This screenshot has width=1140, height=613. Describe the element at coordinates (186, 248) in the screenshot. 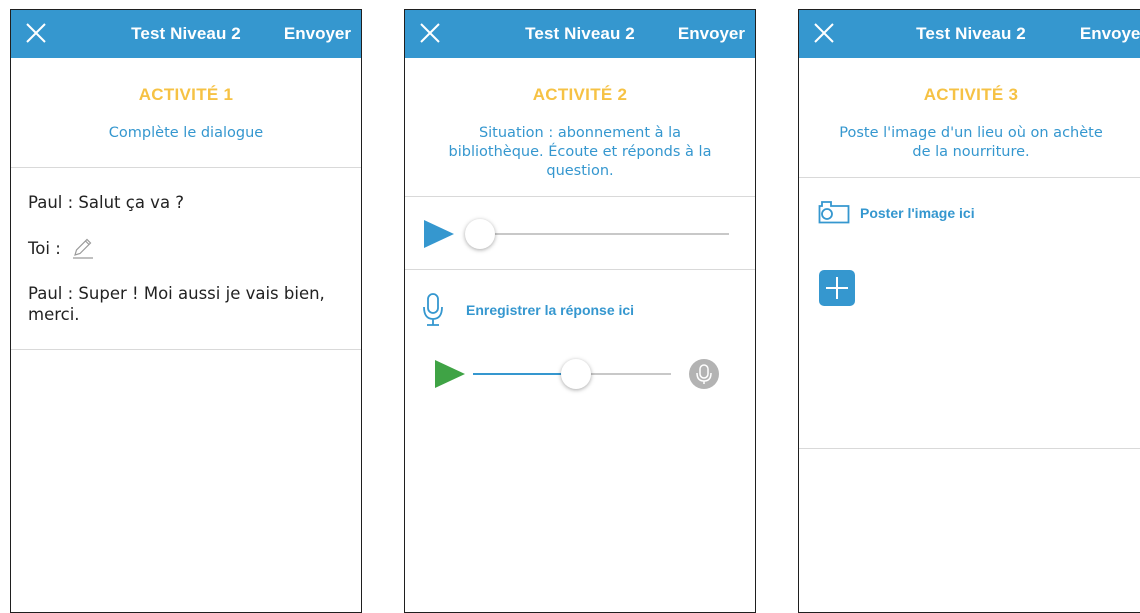

I see `dialogue-answer-row: Toi :` at that location.